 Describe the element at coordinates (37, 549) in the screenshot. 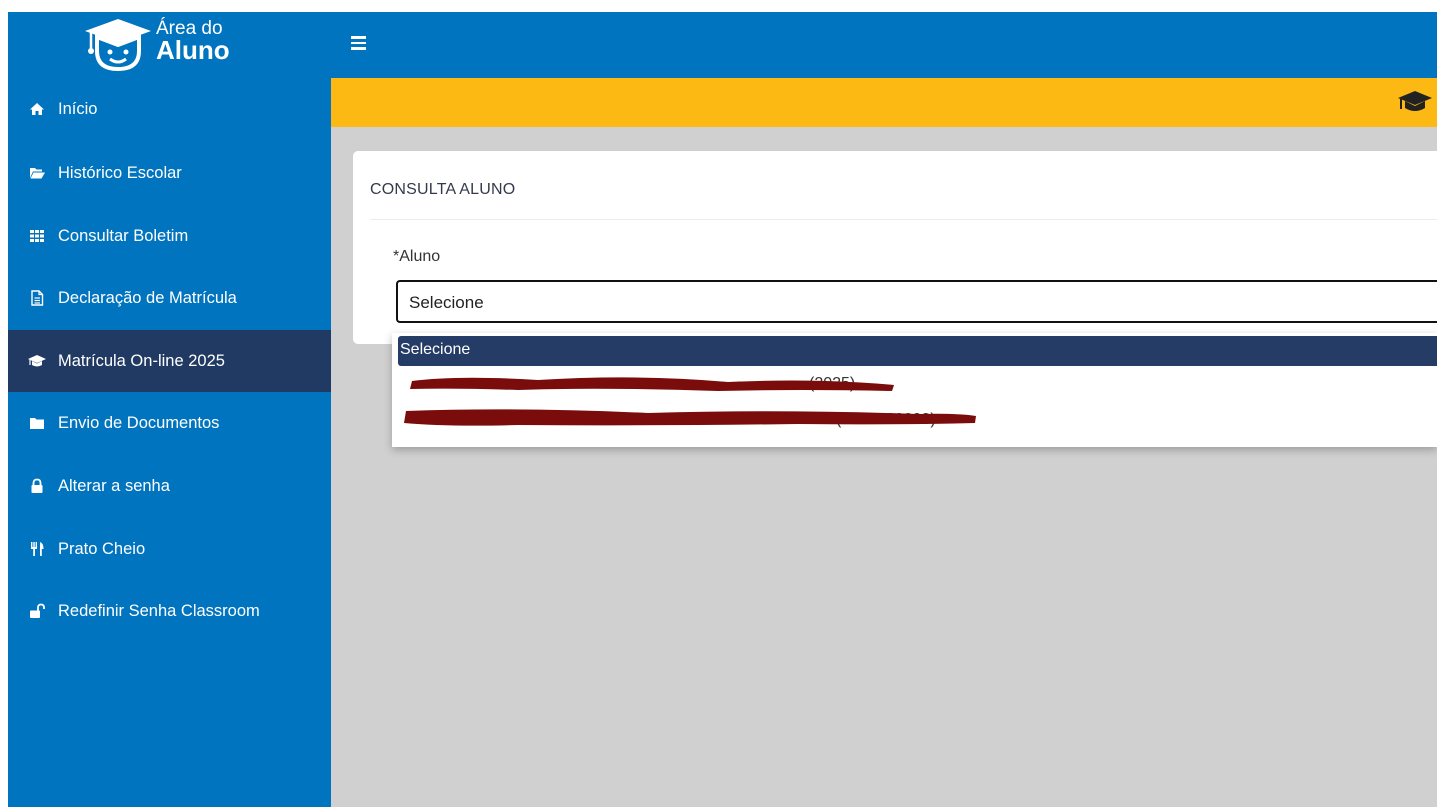

I see `cutlery-icon` at that location.